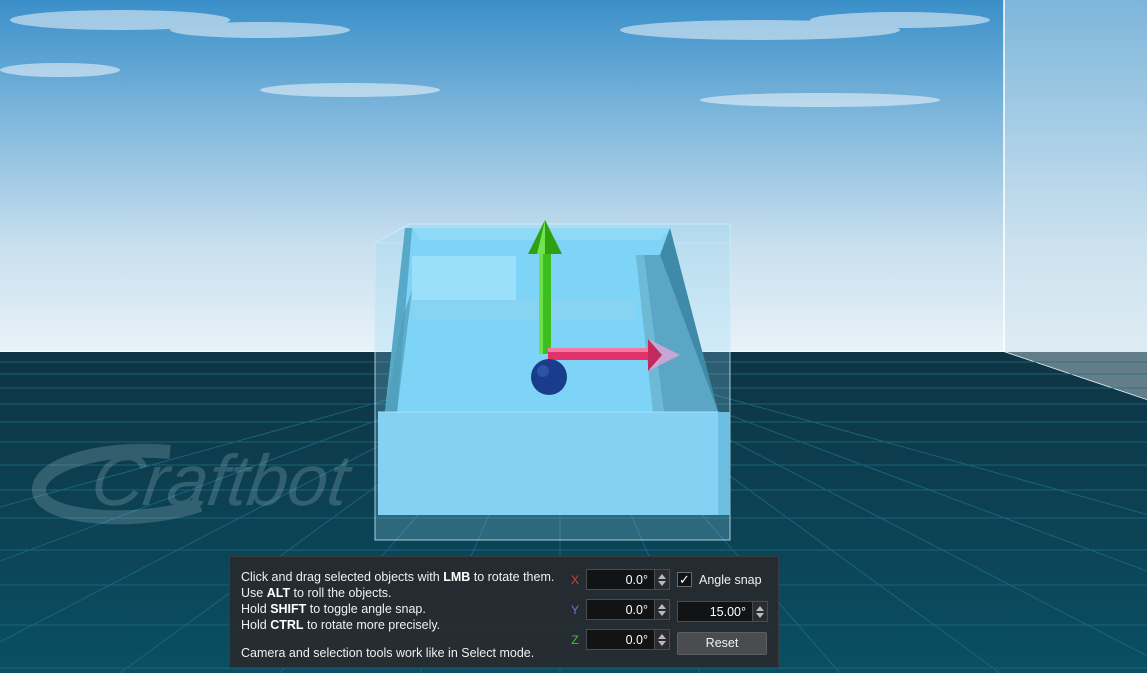 The height and width of the screenshot is (673, 1147). Describe the element at coordinates (628, 609) in the screenshot. I see `y-rotation-field: 0.0°` at that location.